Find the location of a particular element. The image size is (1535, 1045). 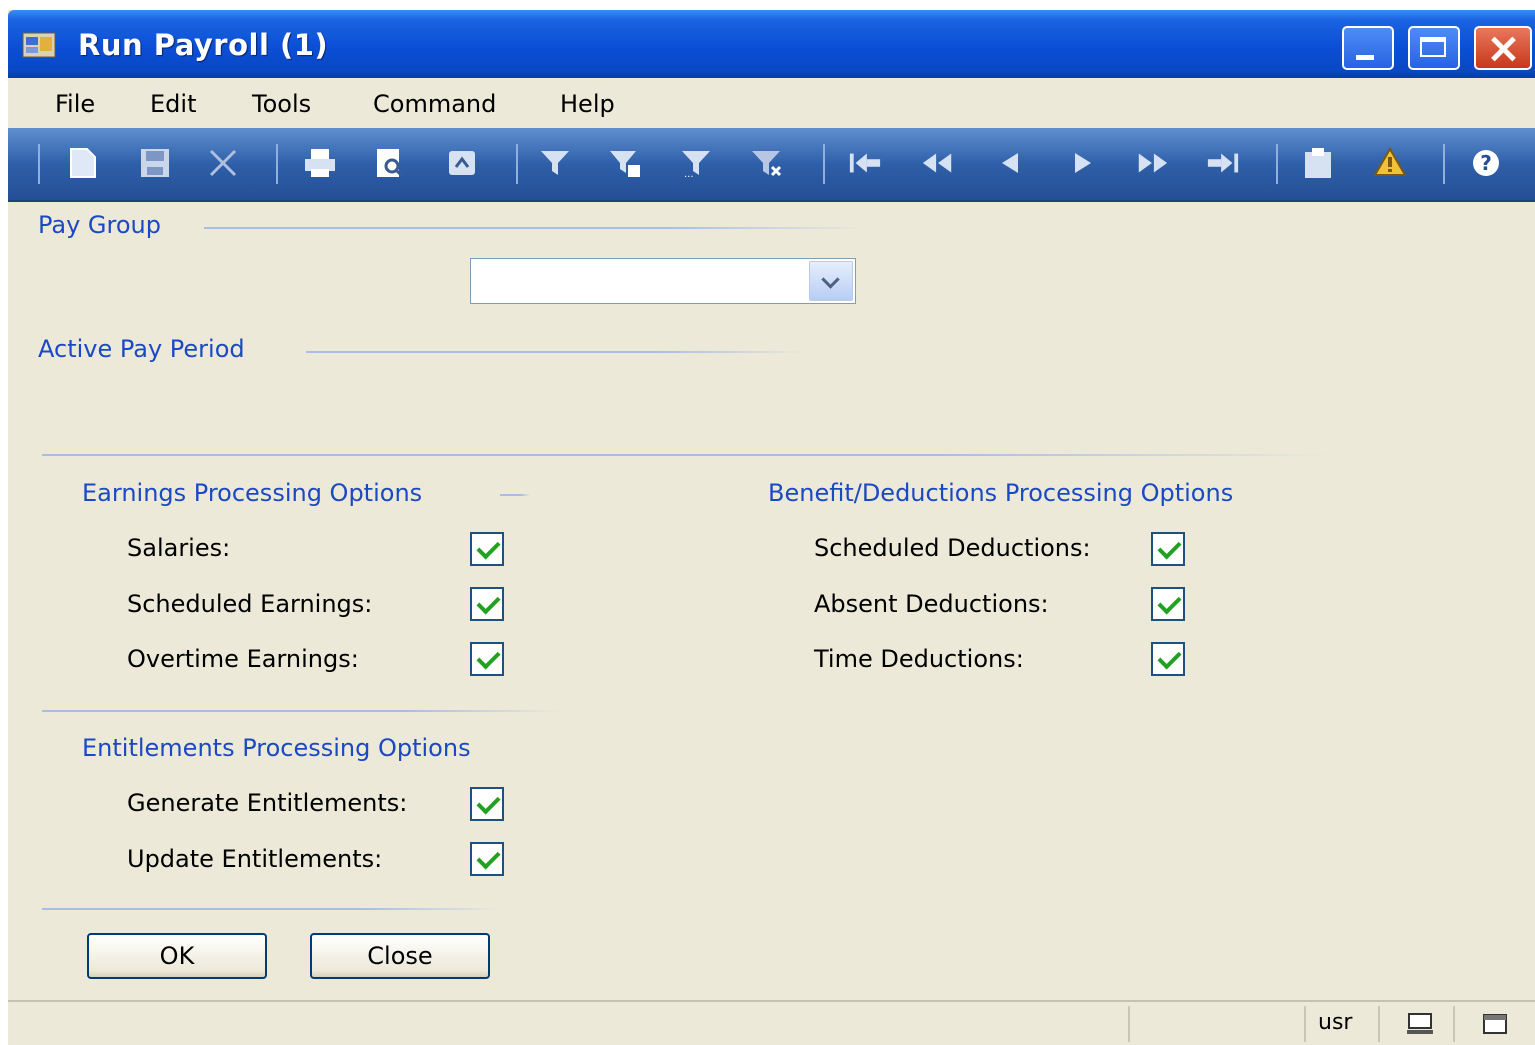

scheduled-earnings-label: Scheduled Earnings: is located at coordinates (250, 604).